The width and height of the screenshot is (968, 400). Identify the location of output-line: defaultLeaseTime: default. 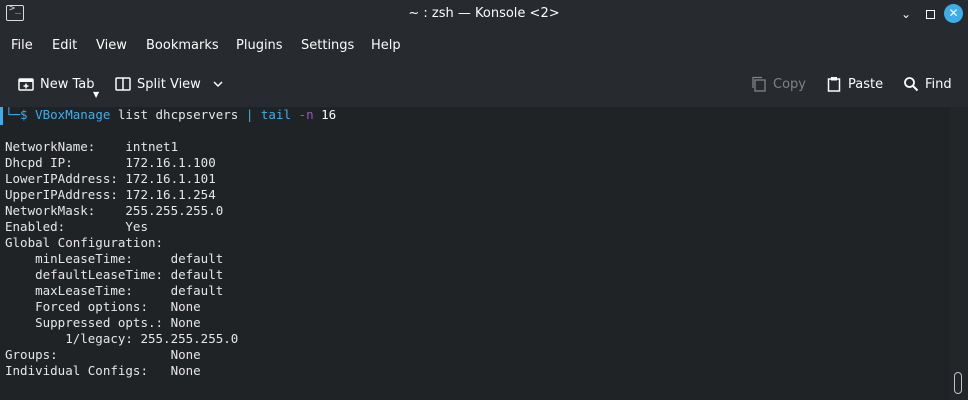
(114, 274).